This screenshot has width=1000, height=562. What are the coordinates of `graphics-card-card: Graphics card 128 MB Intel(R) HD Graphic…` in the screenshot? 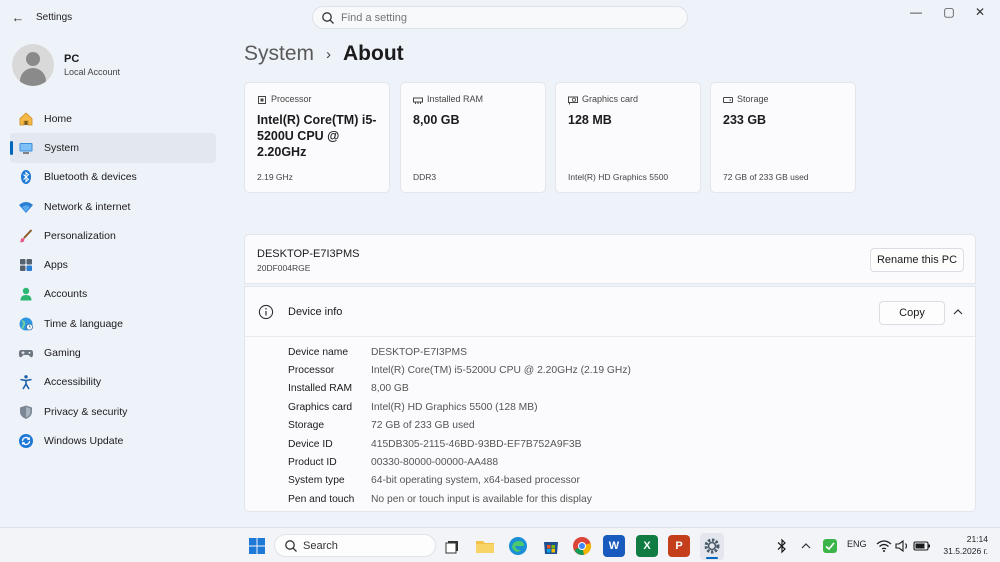 It's located at (628, 137).